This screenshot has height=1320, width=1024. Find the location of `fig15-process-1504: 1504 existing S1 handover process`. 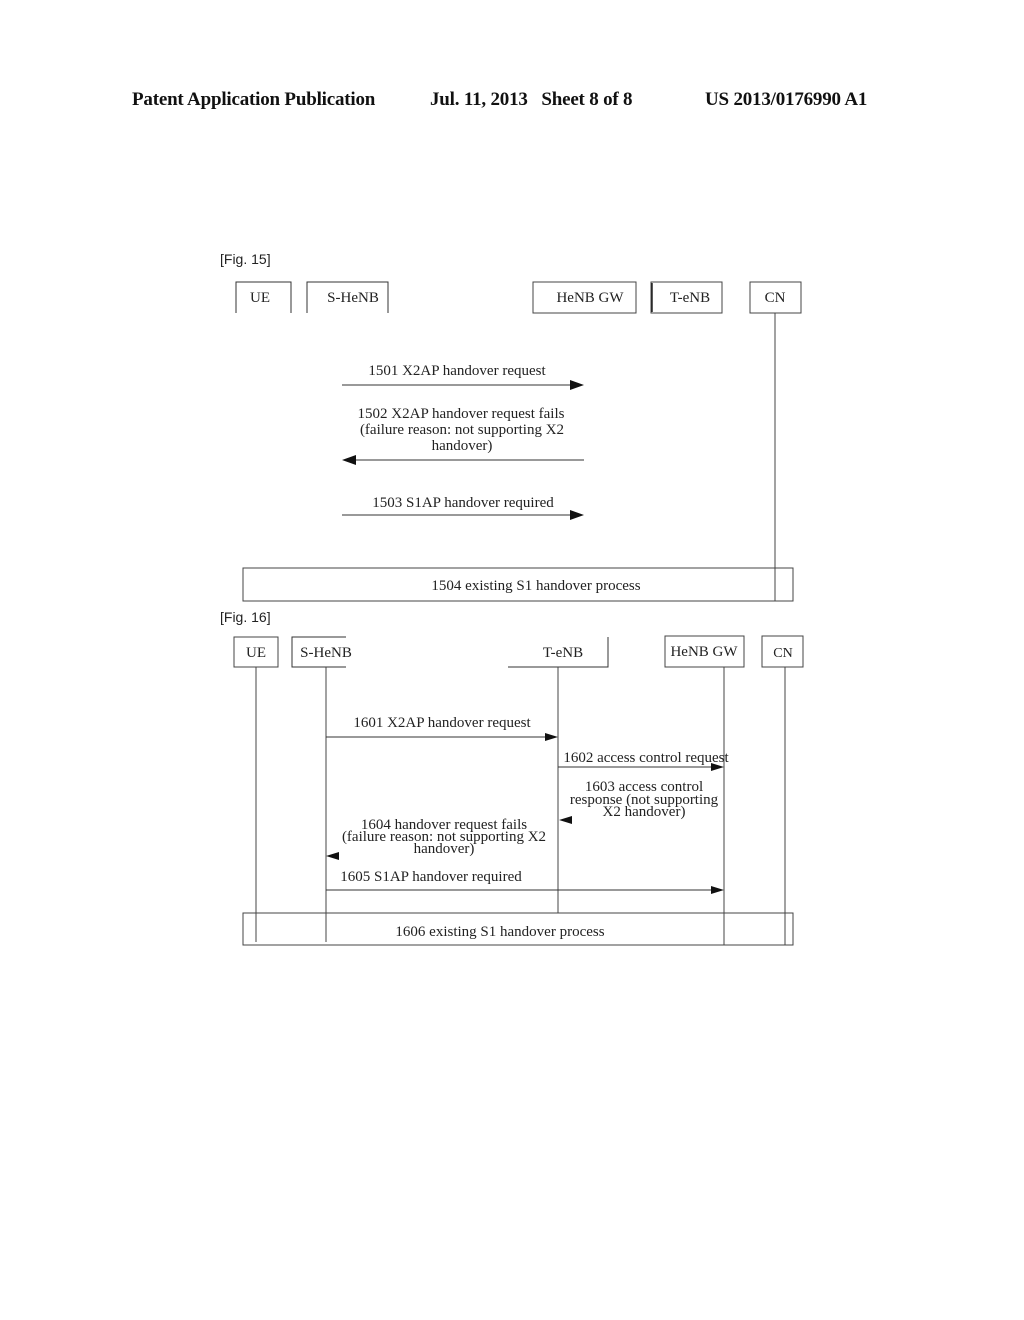

fig15-process-1504: 1504 existing S1 handover process is located at coordinates (518, 584).